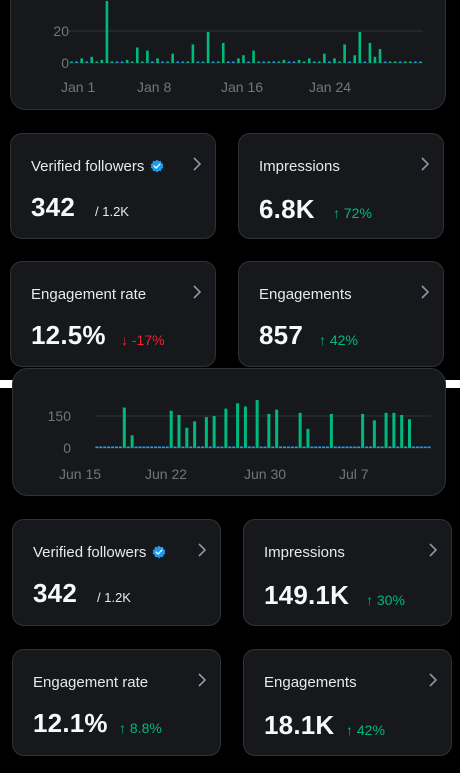 The height and width of the screenshot is (773, 460). I want to click on metric-total: / 1.2K, so click(114, 597).